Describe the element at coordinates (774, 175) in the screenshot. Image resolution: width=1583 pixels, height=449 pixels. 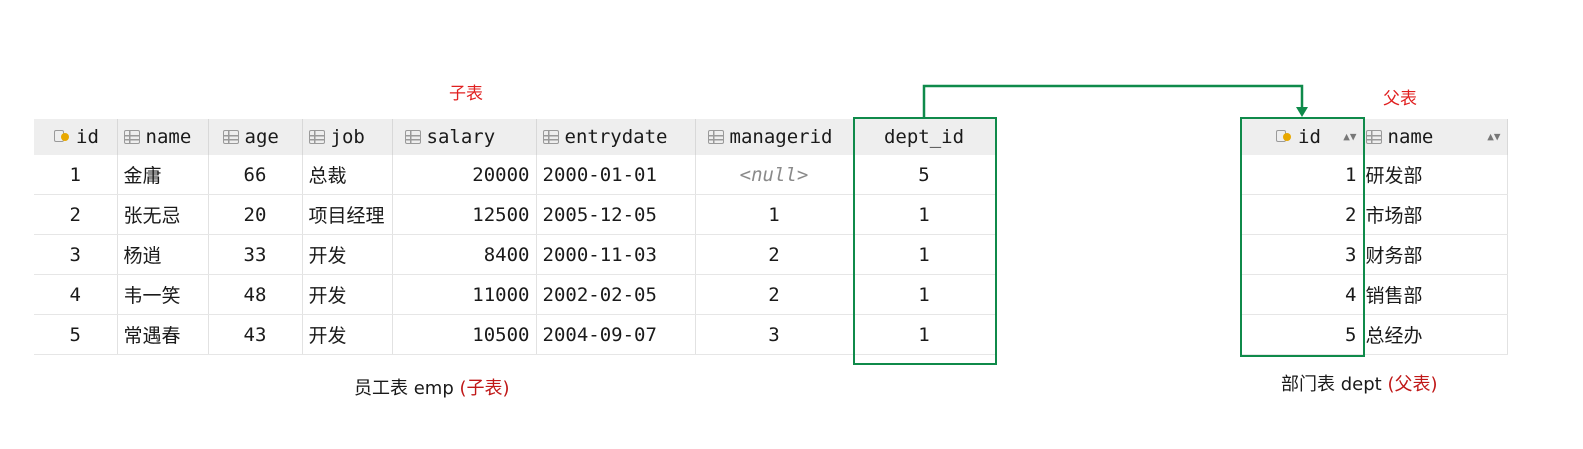
I see `cell-managerid: <null>` at that location.